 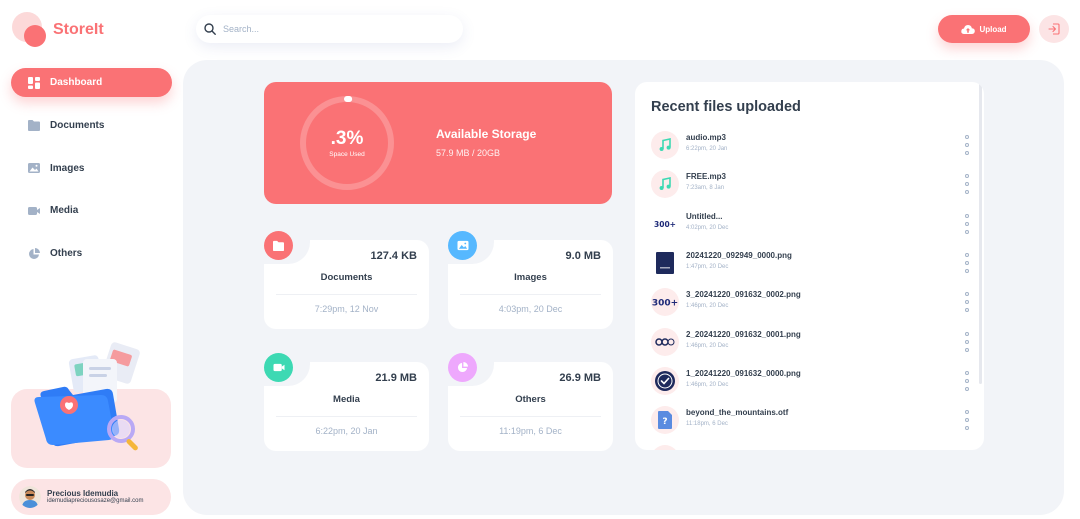 I want to click on category-date: 4:03pm, 20 Dec, so click(x=530, y=309).